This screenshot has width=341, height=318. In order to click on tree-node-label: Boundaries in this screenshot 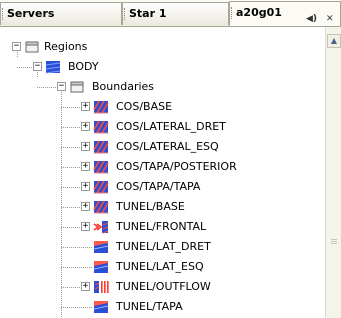, I will do `click(123, 86)`.